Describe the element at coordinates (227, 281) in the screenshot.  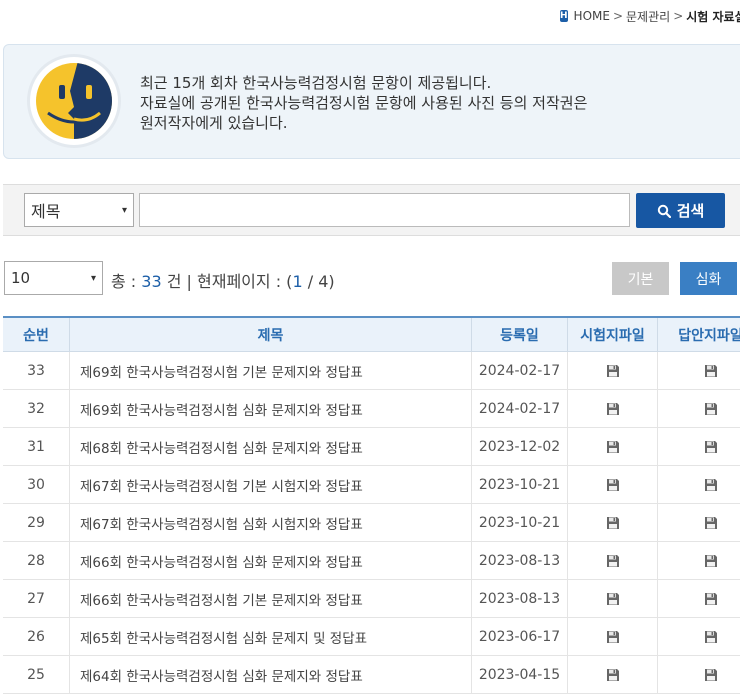
I see `total-suffix: 건 | 현재페이지 : (` at that location.